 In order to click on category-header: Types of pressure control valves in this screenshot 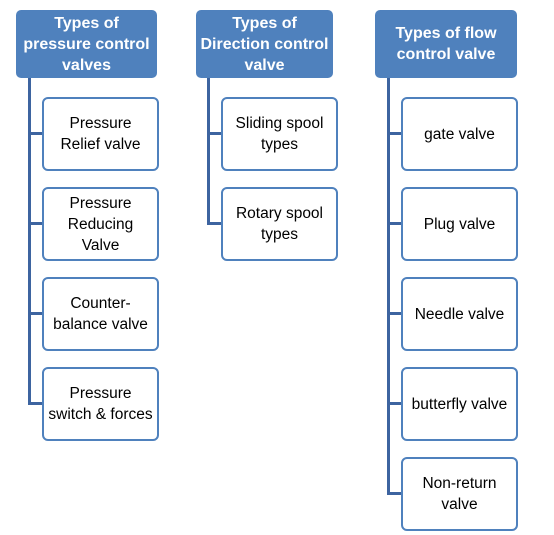, I will do `click(86, 44)`.